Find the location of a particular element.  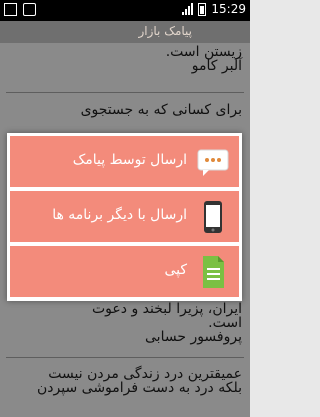

quote-line: است. is located at coordinates (225, 323).